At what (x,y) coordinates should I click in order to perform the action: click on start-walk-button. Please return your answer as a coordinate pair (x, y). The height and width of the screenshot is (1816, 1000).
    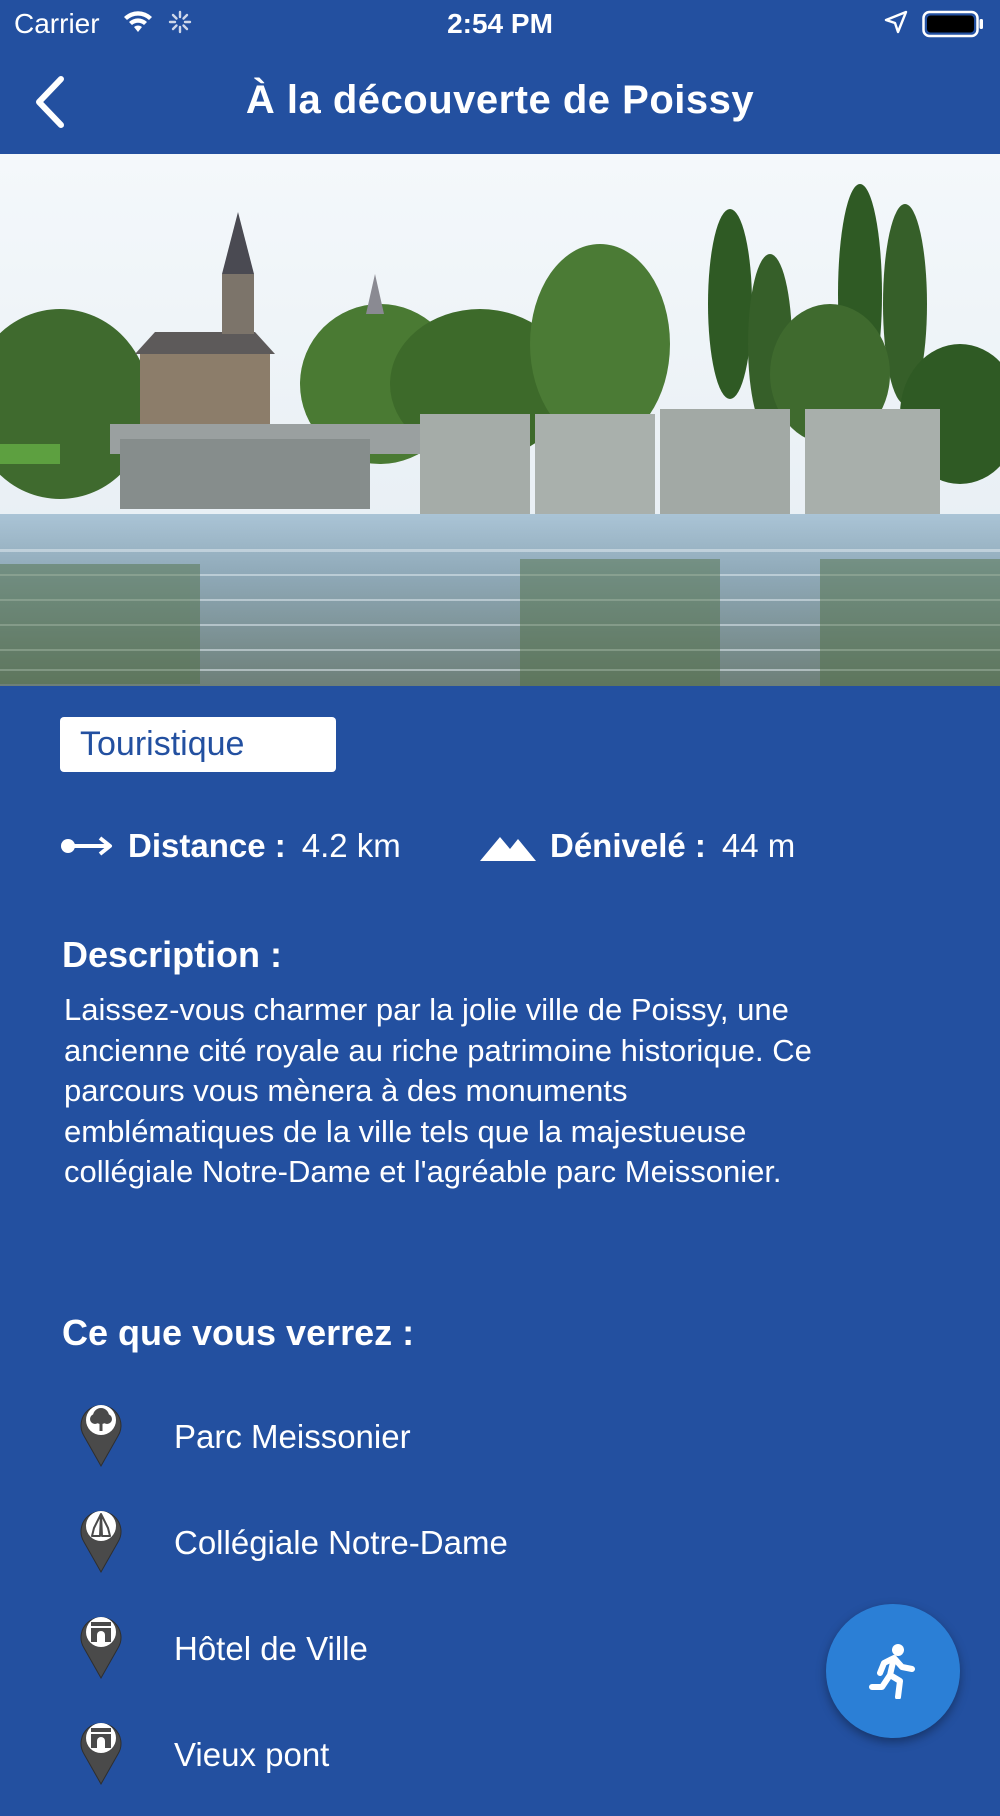
    Looking at the image, I should click on (893, 1671).